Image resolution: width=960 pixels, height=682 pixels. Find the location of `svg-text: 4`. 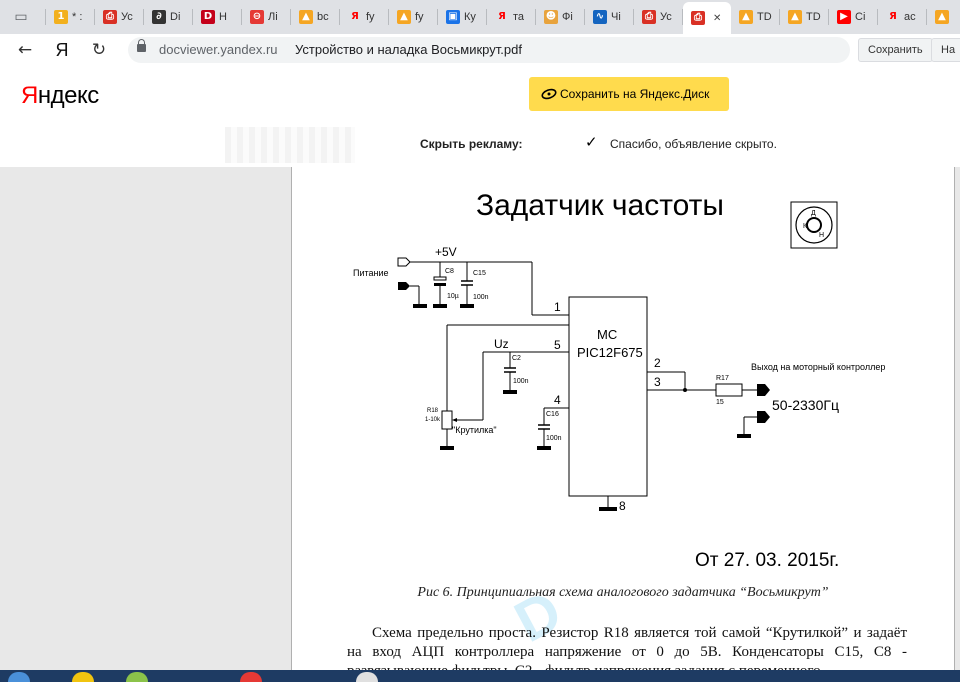

svg-text: 4 is located at coordinates (557, 400).